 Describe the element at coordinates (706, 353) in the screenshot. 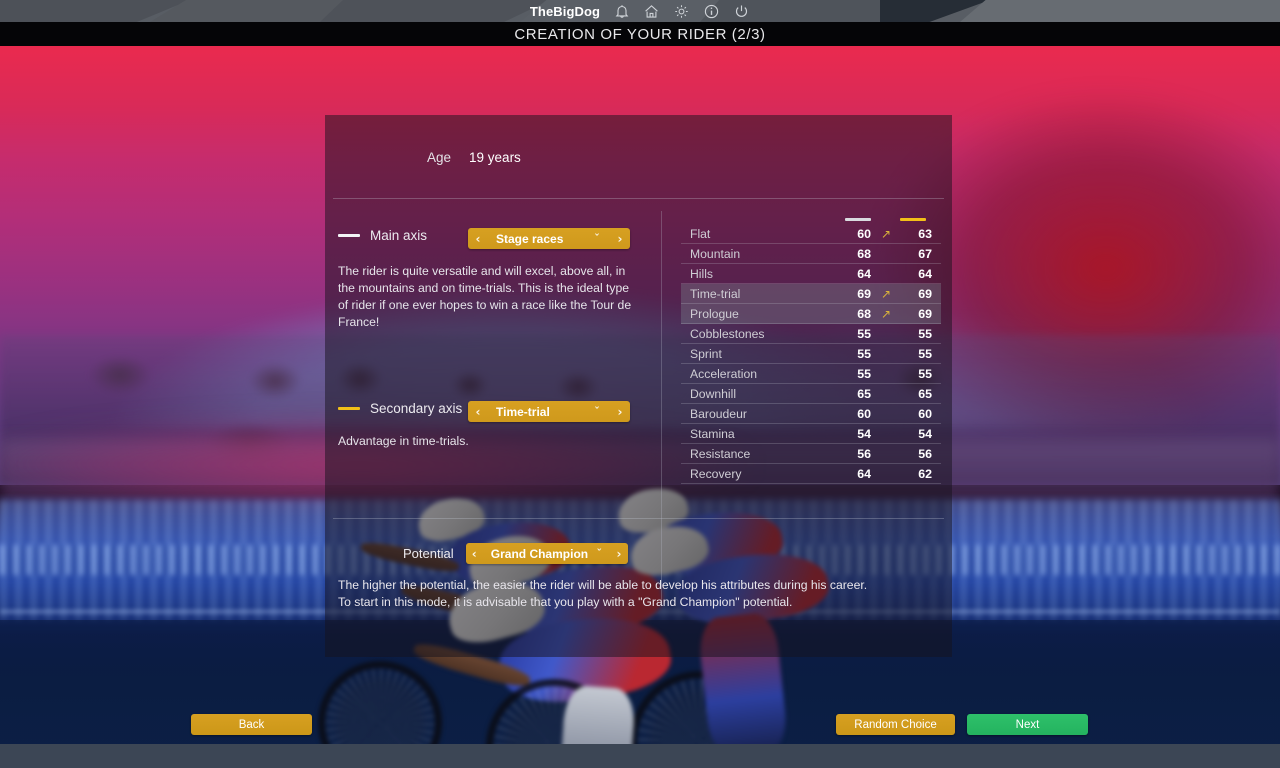

I see `attribute-name: Sprint` at that location.